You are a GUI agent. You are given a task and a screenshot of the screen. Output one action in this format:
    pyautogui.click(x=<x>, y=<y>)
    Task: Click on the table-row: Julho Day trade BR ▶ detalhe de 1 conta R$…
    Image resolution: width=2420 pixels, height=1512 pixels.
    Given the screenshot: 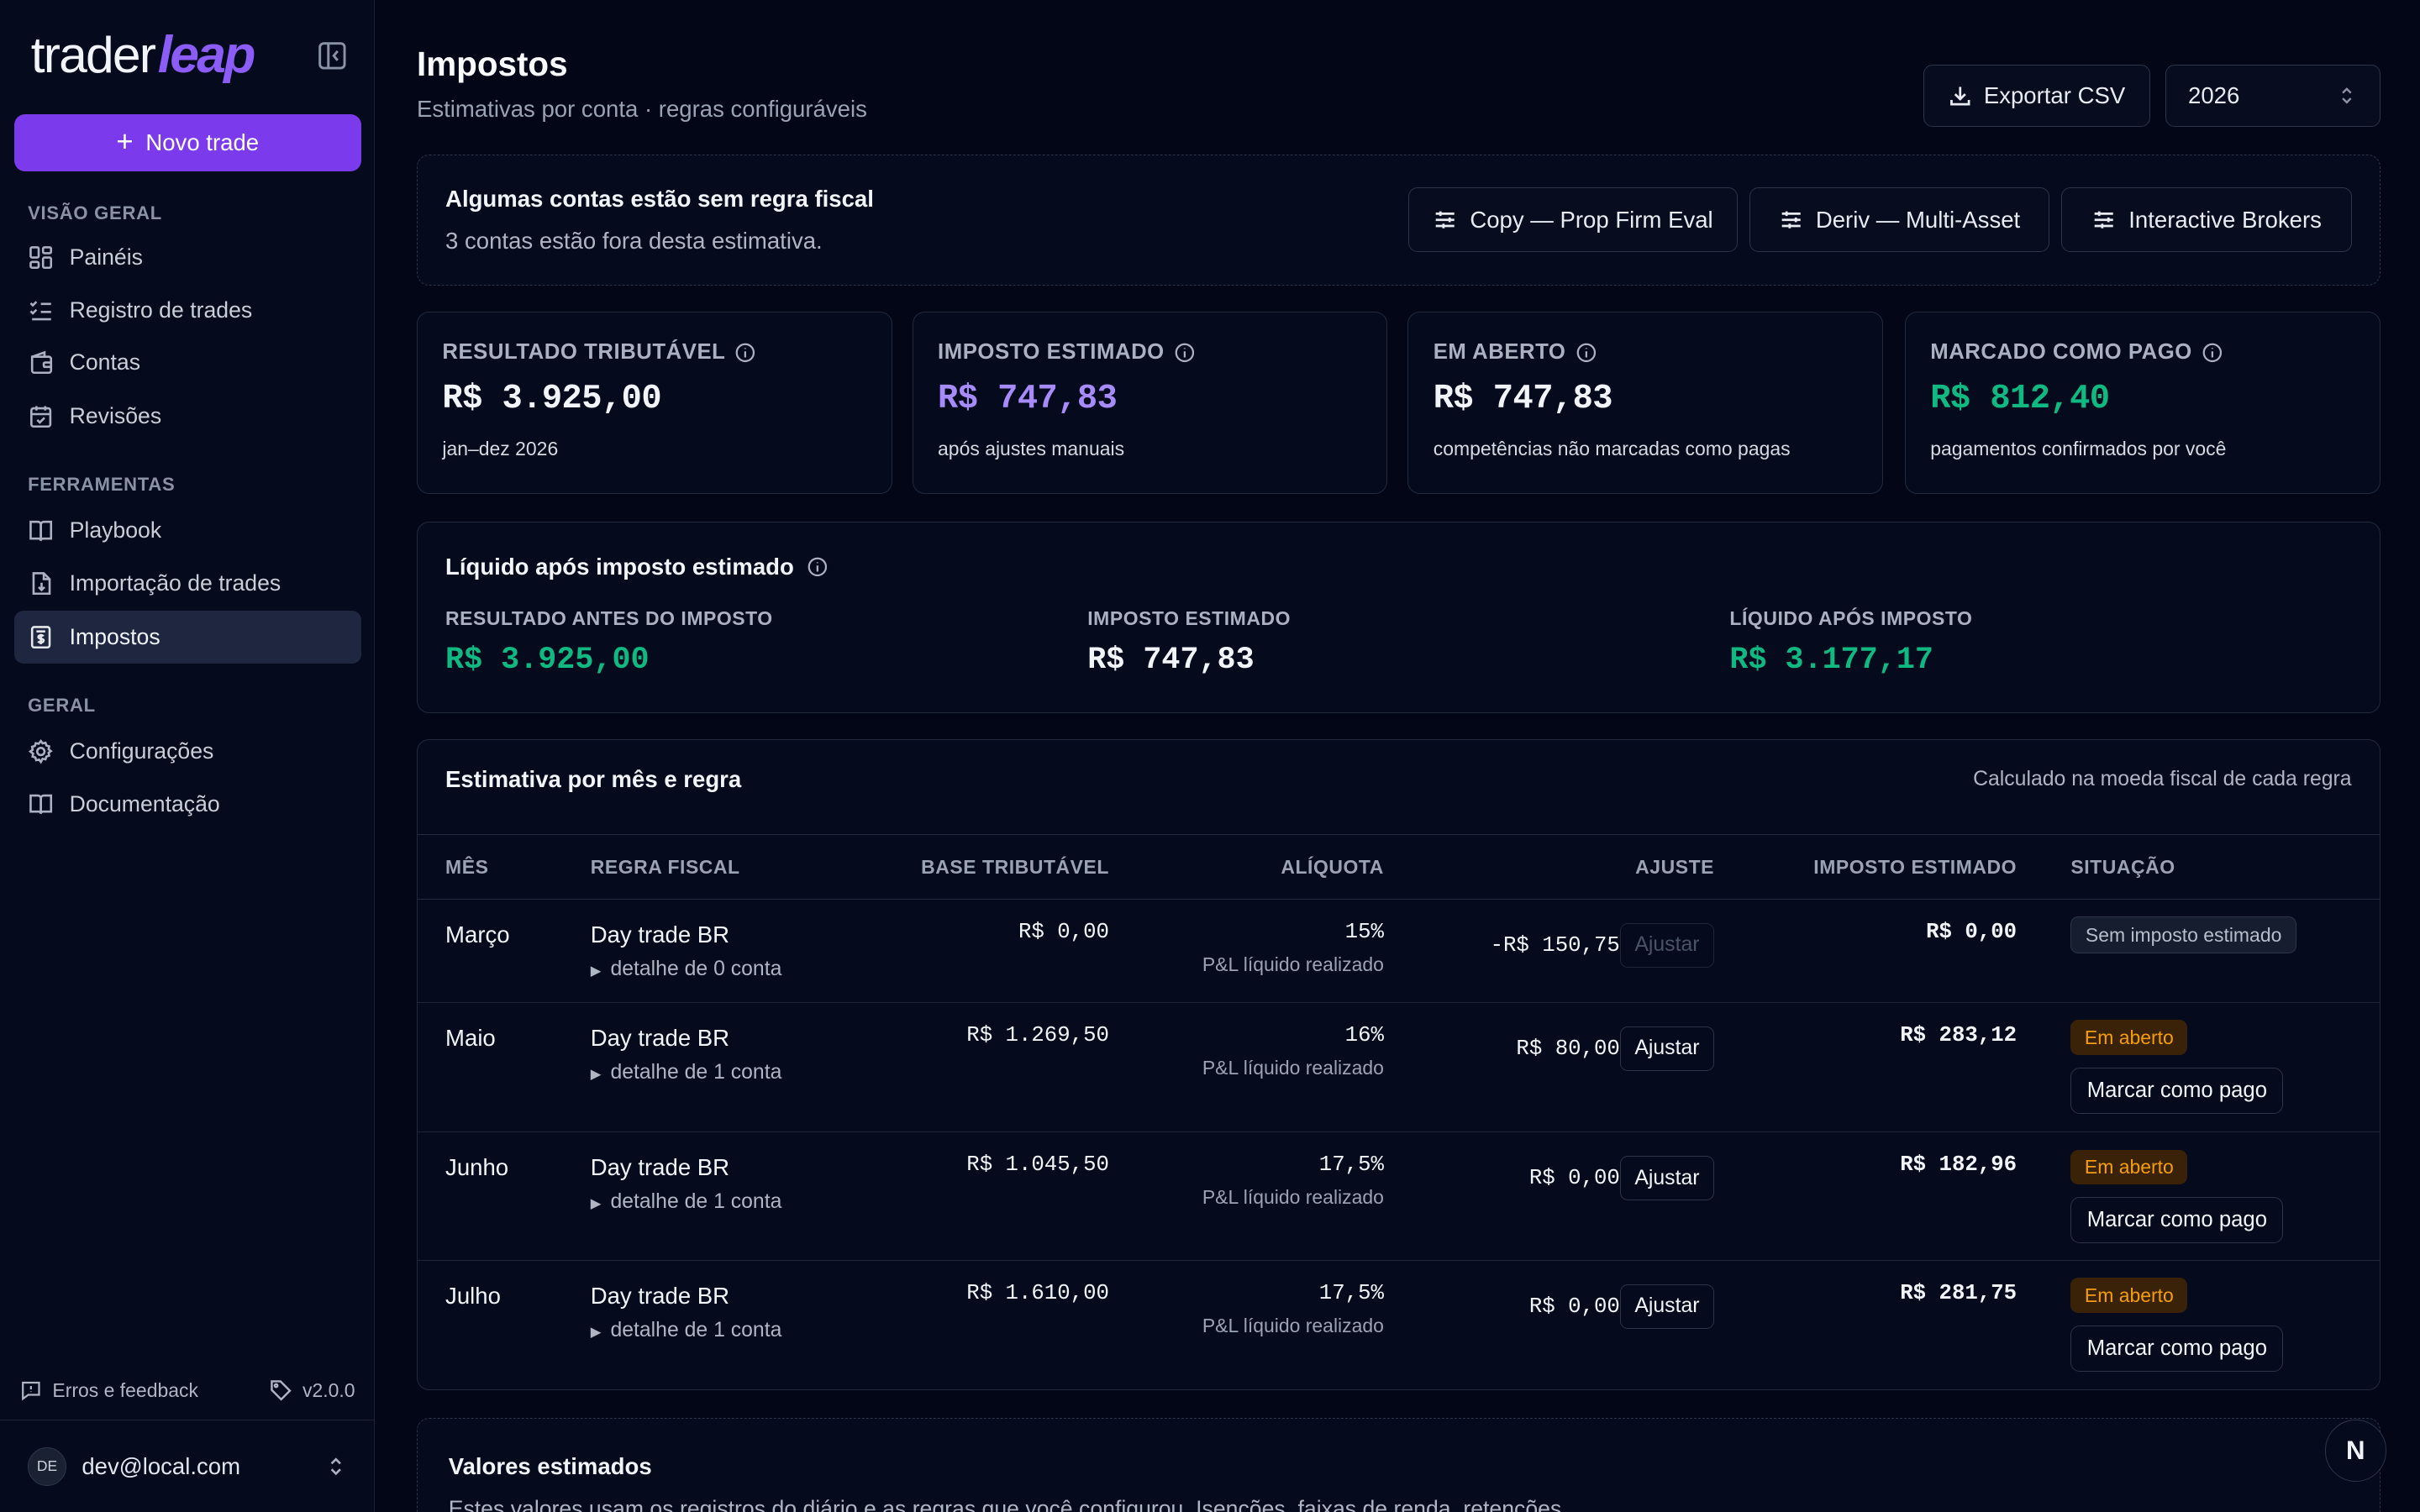 What is the action you would take?
    pyautogui.click(x=1399, y=1324)
    